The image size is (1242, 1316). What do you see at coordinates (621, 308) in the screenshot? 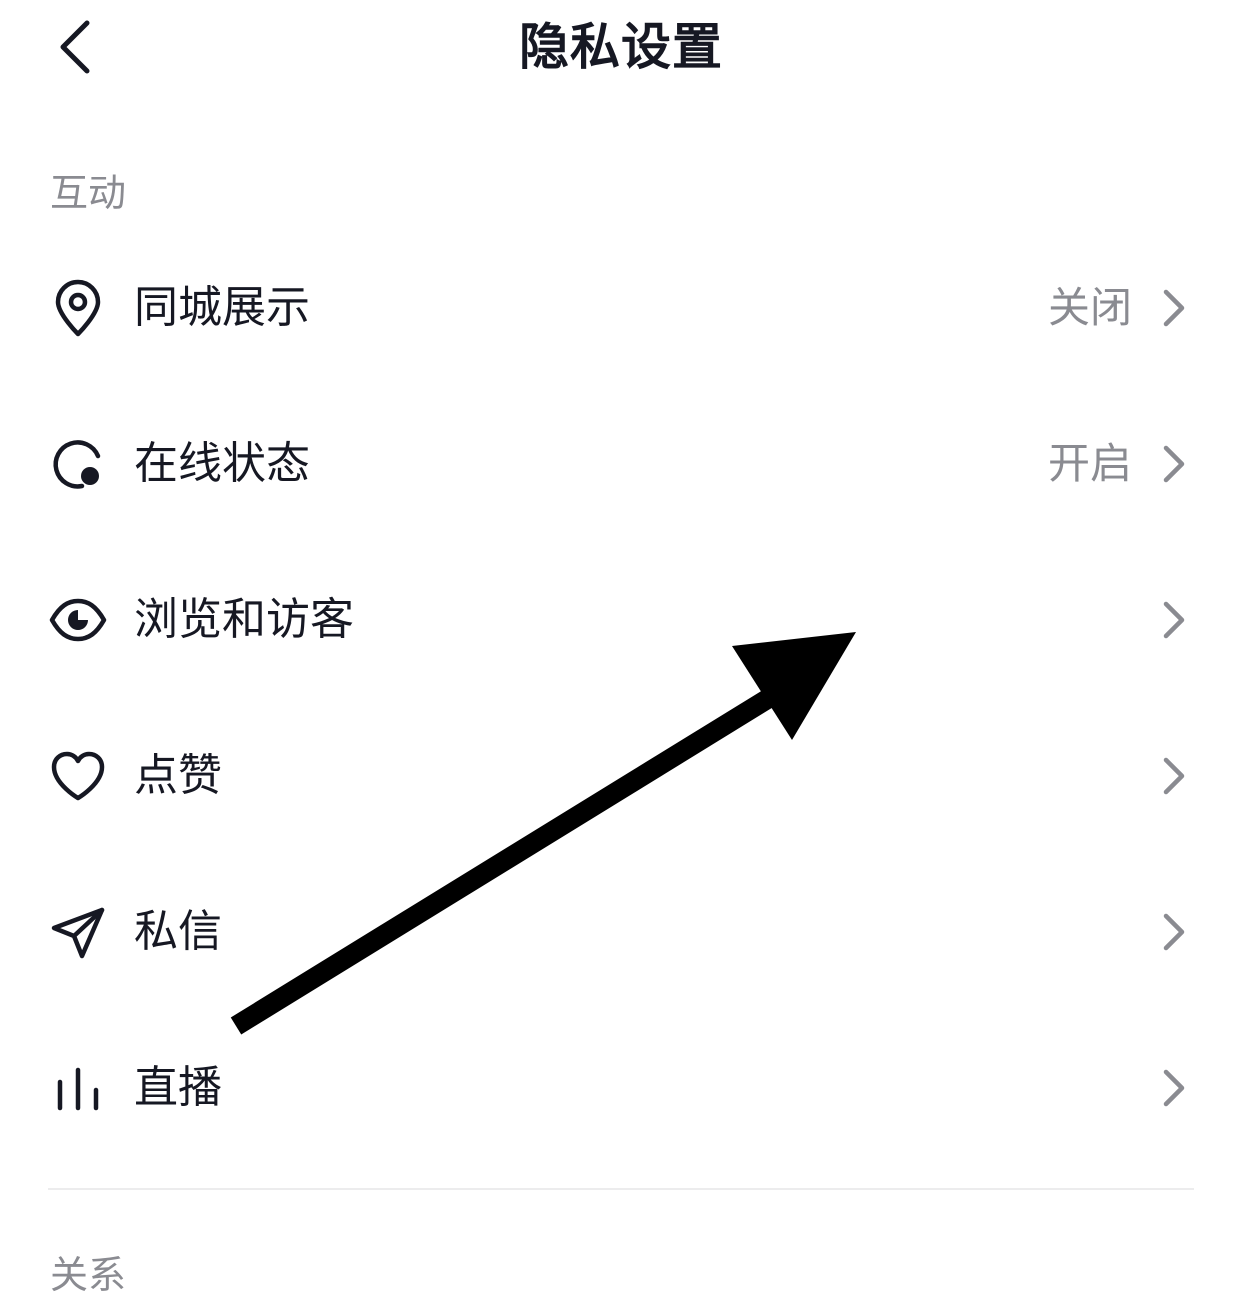
I see `settings-row-nearby-display: 同城展示 关闭` at bounding box center [621, 308].